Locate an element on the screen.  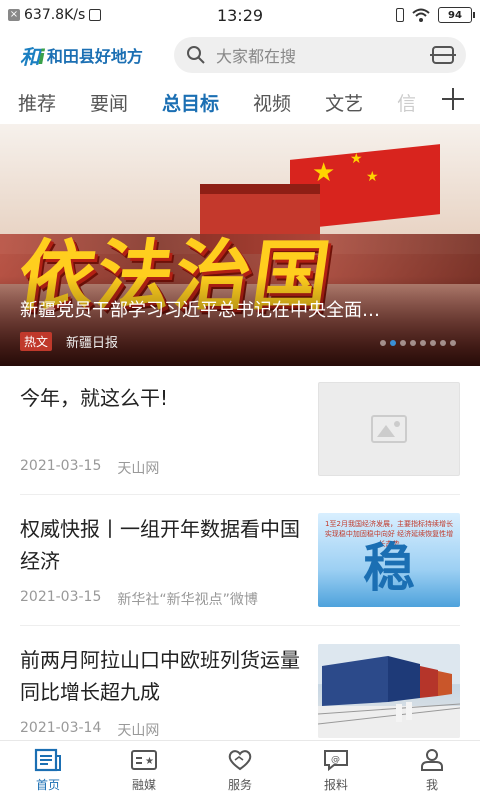
search-input: 大家都在搜 is located at coordinates (319, 55).